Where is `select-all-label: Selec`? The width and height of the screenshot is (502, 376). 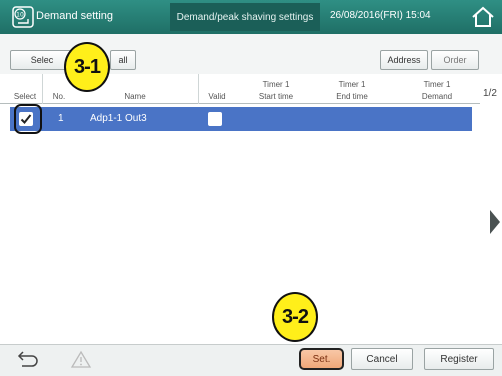
select-all-label: Selec is located at coordinates (42, 60).